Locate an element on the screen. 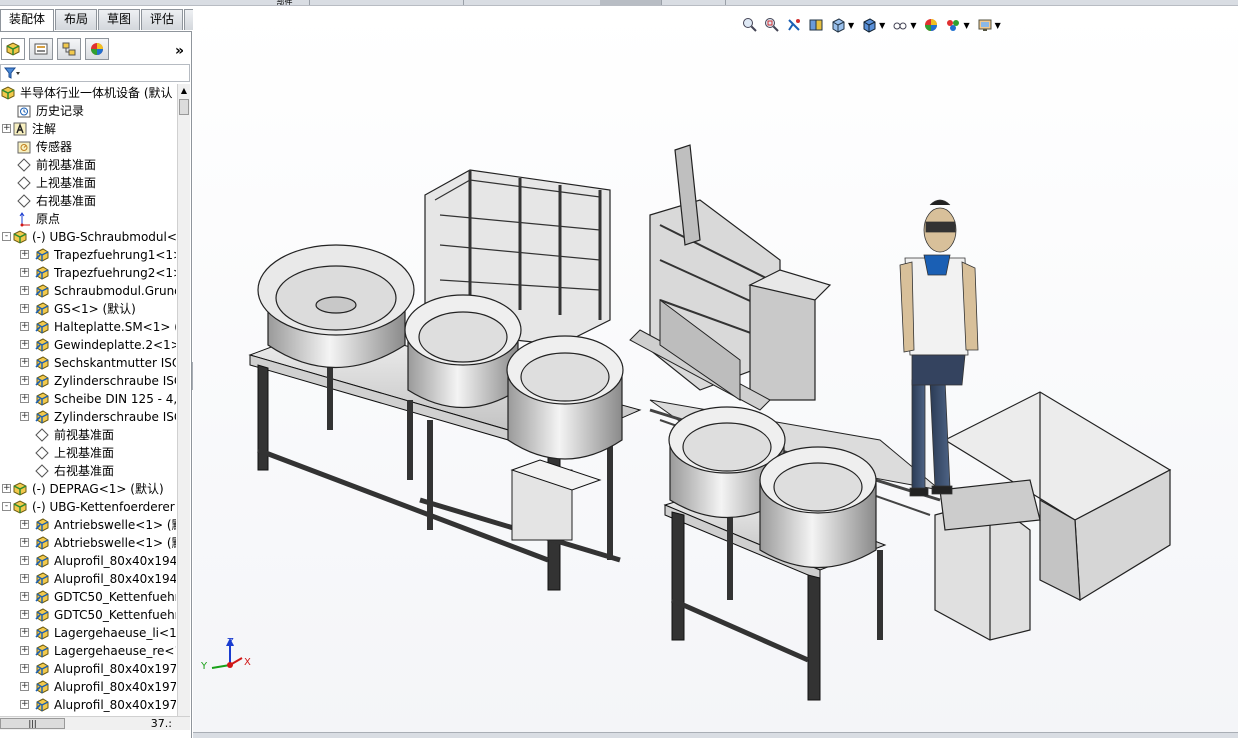 This screenshot has width=1238, height=738. tree-item: + Abtriebswelle<1> (默 is located at coordinates (88, 543).